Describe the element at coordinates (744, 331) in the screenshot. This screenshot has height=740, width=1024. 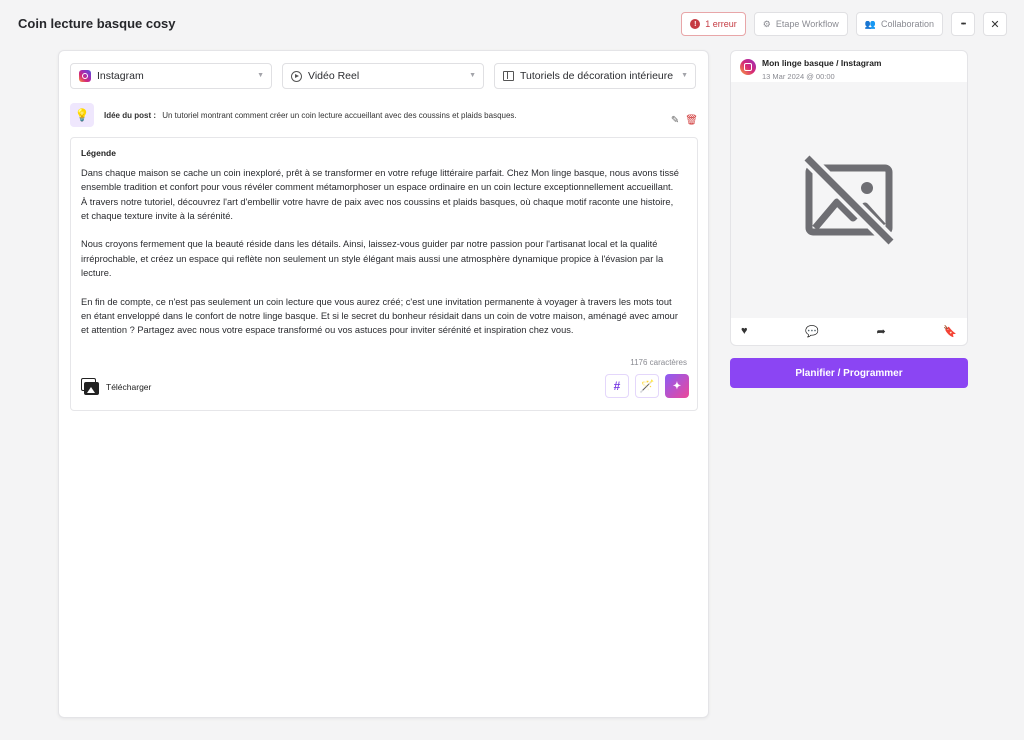
I see `heart-icon: ♥` at that location.